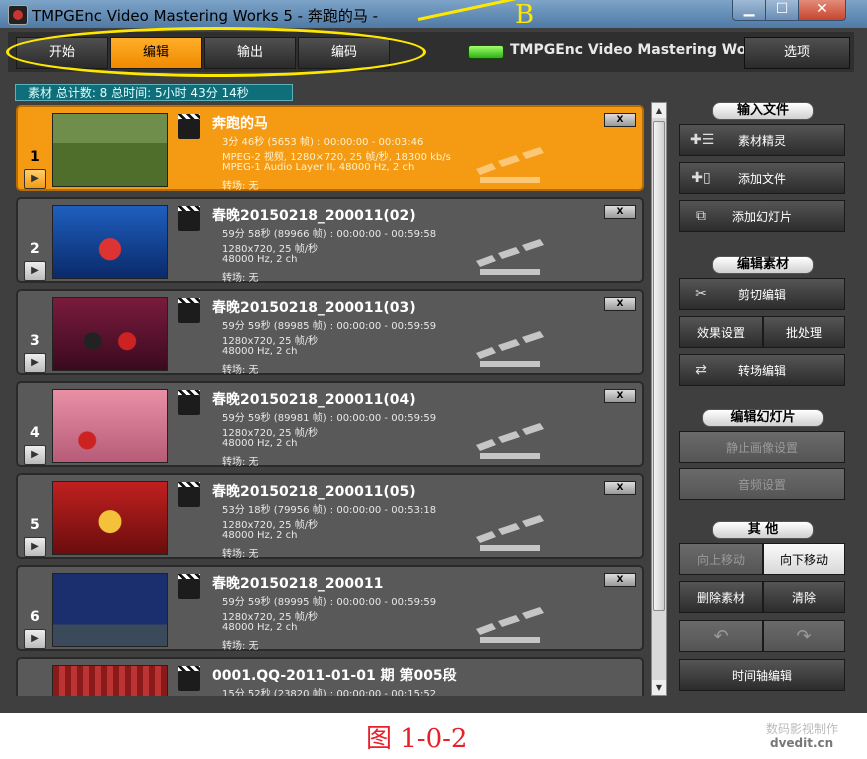  Describe the element at coordinates (702, 140) in the screenshot. I see `plus-list-icon: ✚☰` at that location.